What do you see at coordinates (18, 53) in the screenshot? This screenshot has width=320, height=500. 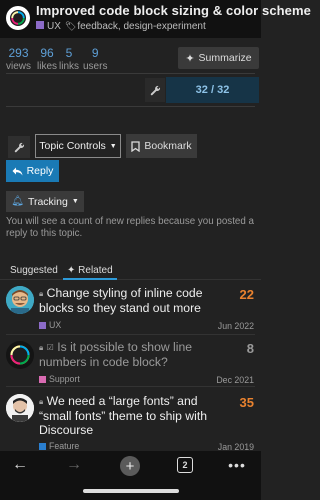 I see `stat-views-value: 293` at bounding box center [18, 53].